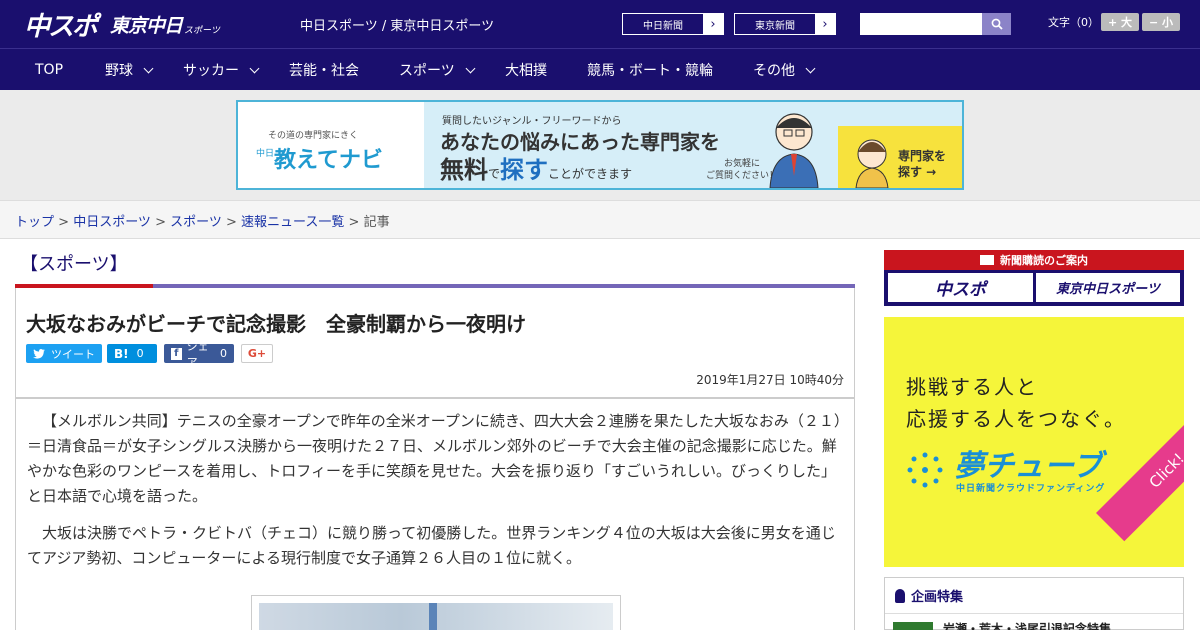 The image size is (1200, 630). I want to click on ribbon-icon, so click(900, 595).